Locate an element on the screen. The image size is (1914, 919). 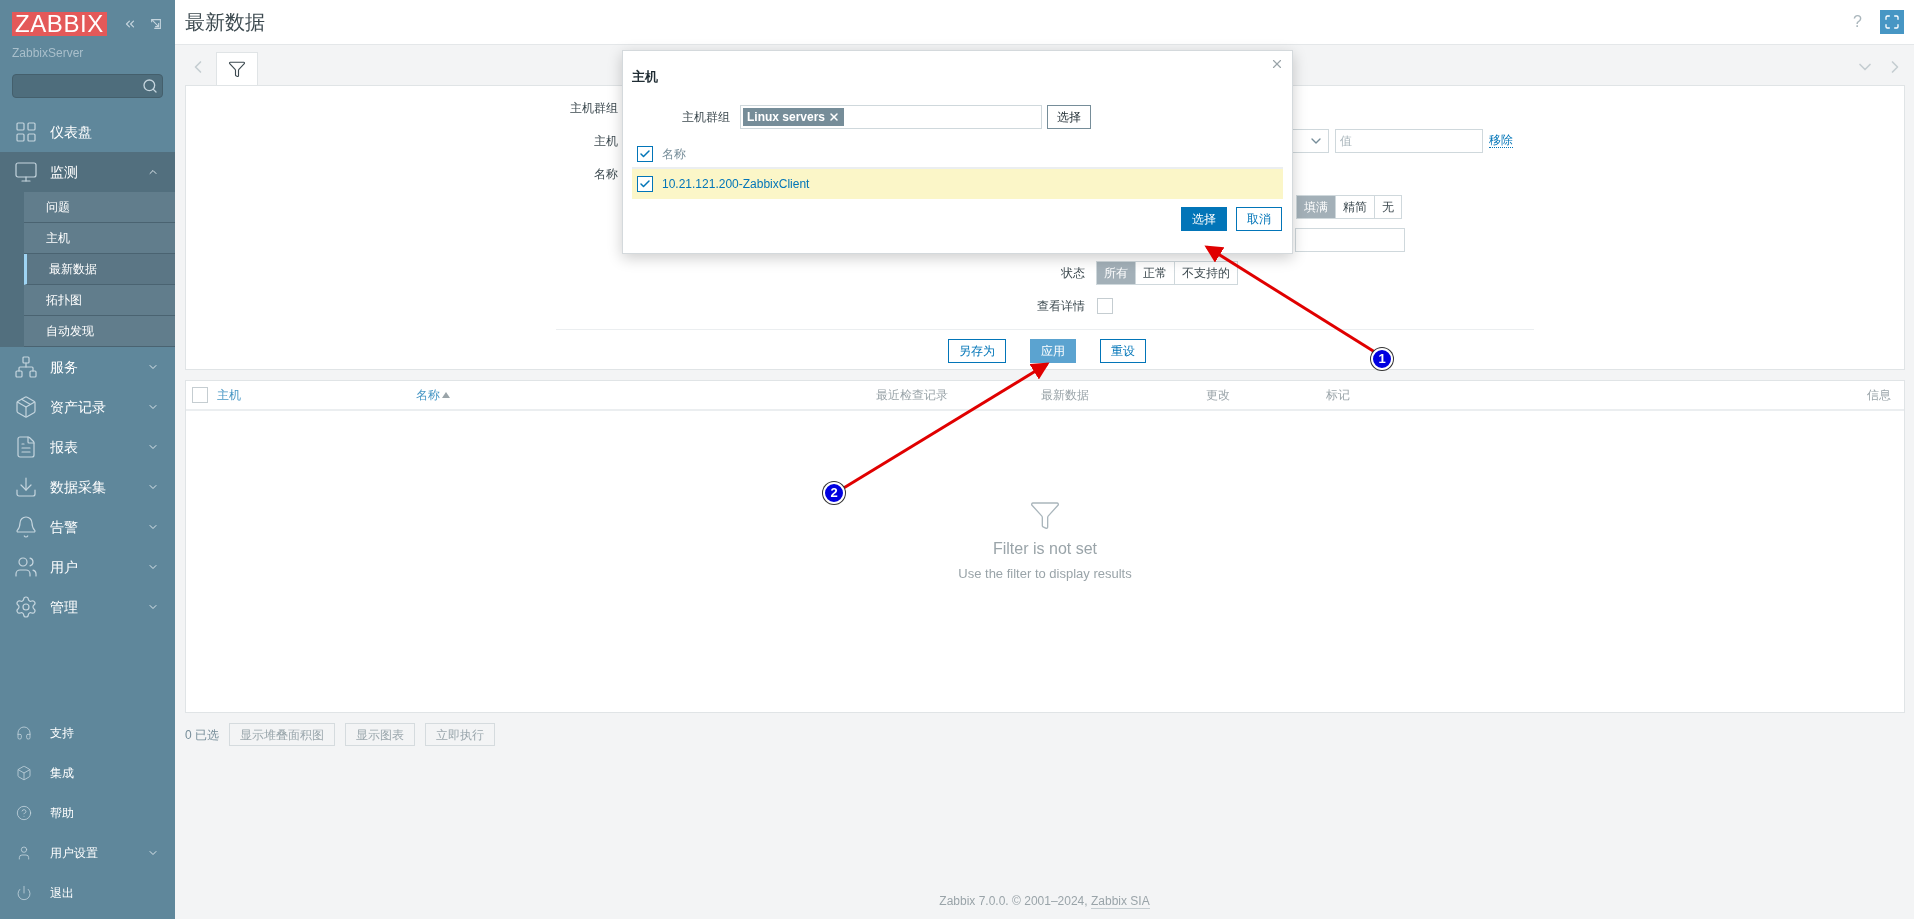
multiselect-field: Linux servers is located at coordinates (891, 116).